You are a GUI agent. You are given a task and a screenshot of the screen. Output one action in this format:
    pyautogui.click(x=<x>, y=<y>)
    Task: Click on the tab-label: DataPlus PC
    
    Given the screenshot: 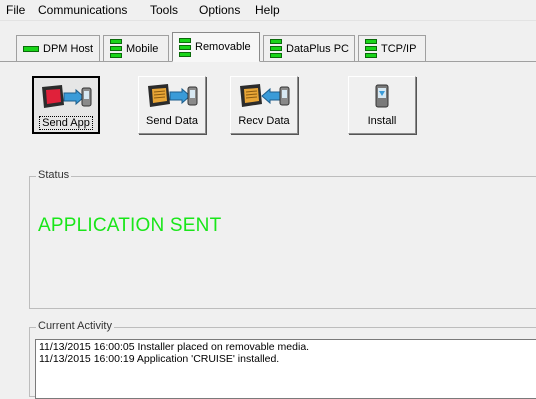 What is the action you would take?
    pyautogui.click(x=317, y=48)
    